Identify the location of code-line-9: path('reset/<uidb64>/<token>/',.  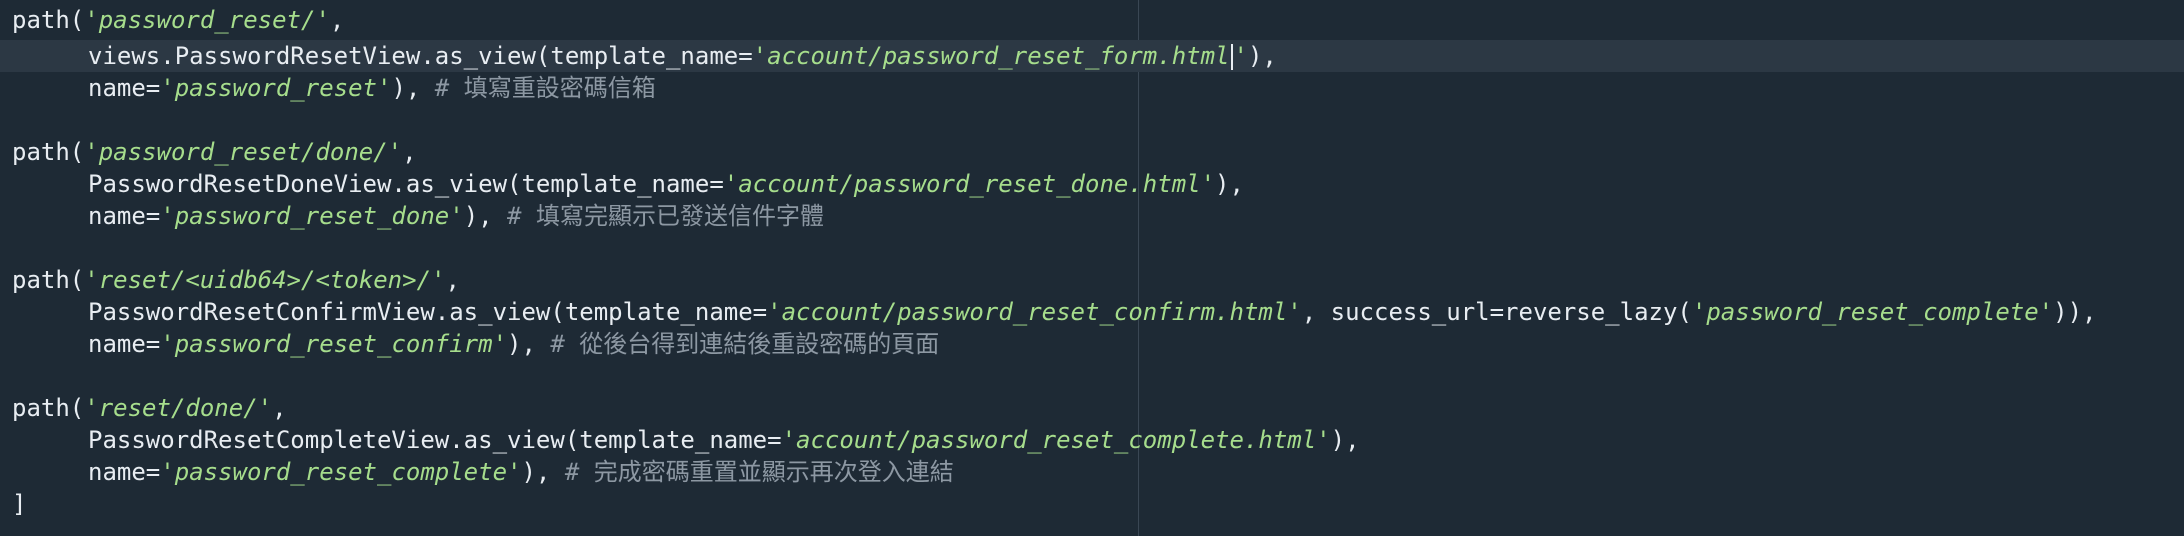
(1092, 280).